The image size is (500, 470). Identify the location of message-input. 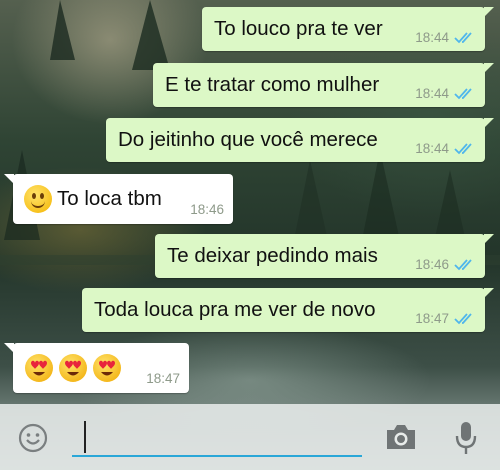
(224, 436).